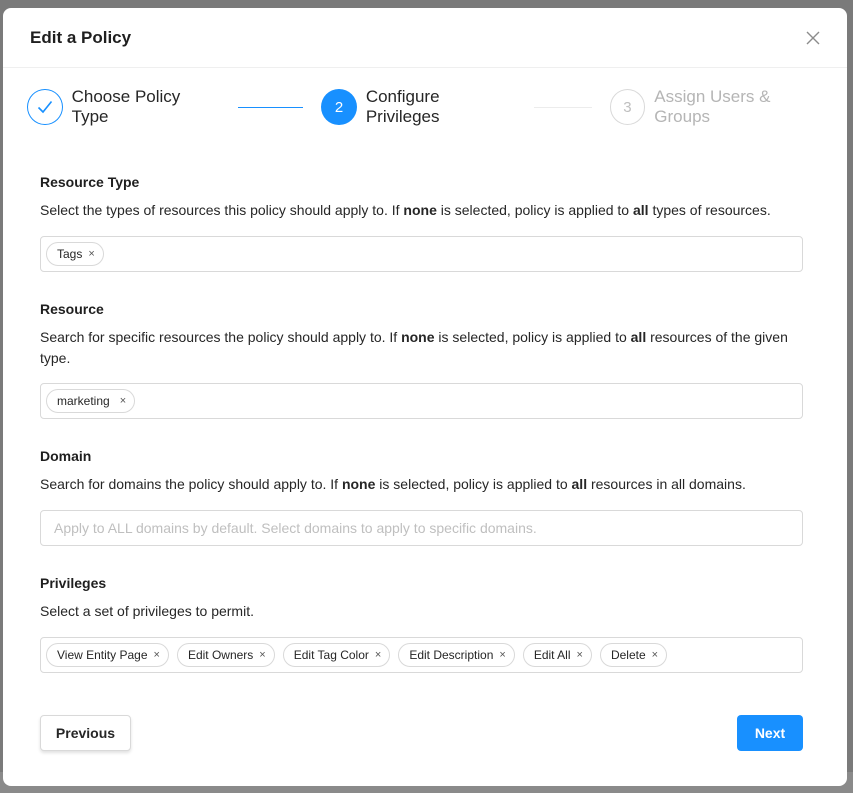  What do you see at coordinates (421, 254) in the screenshot?
I see `resource-type-select: Tags ×` at bounding box center [421, 254].